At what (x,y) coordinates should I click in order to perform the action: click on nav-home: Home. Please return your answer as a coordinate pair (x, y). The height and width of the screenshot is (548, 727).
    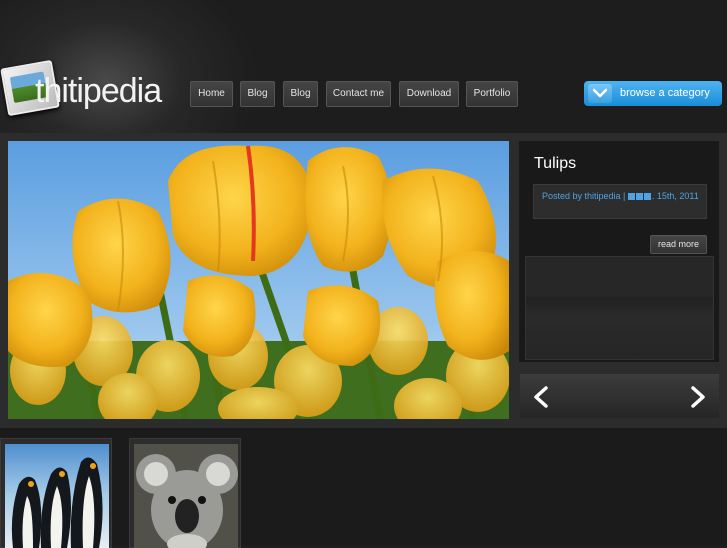
    Looking at the image, I should click on (211, 94).